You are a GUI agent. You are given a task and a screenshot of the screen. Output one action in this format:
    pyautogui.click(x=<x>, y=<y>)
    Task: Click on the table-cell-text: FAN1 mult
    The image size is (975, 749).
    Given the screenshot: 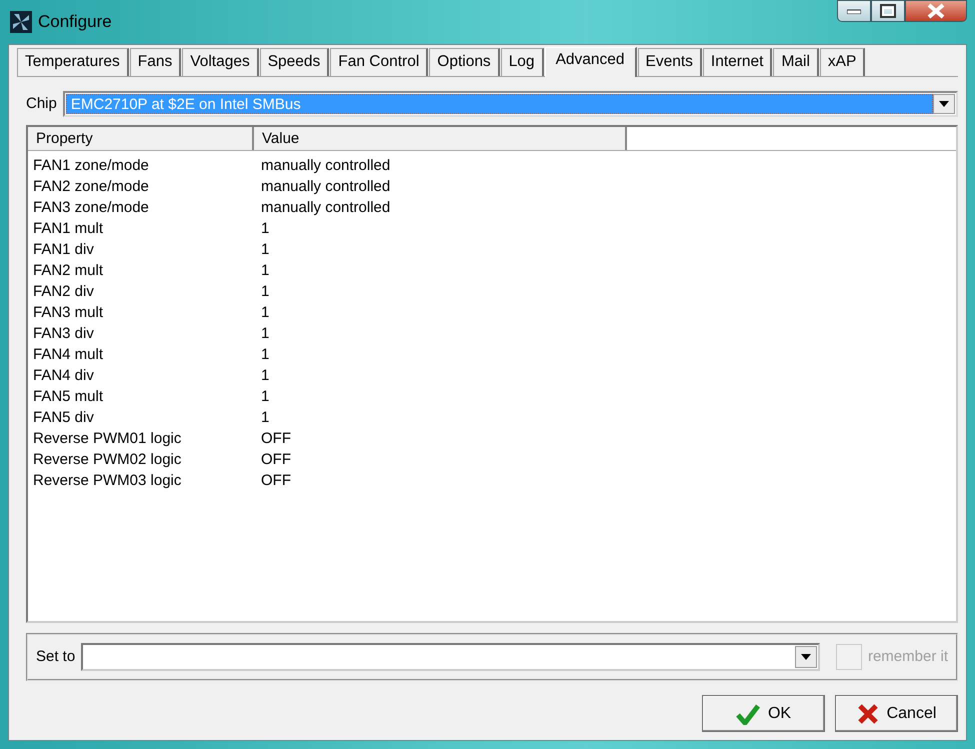 What is the action you would take?
    pyautogui.click(x=68, y=229)
    